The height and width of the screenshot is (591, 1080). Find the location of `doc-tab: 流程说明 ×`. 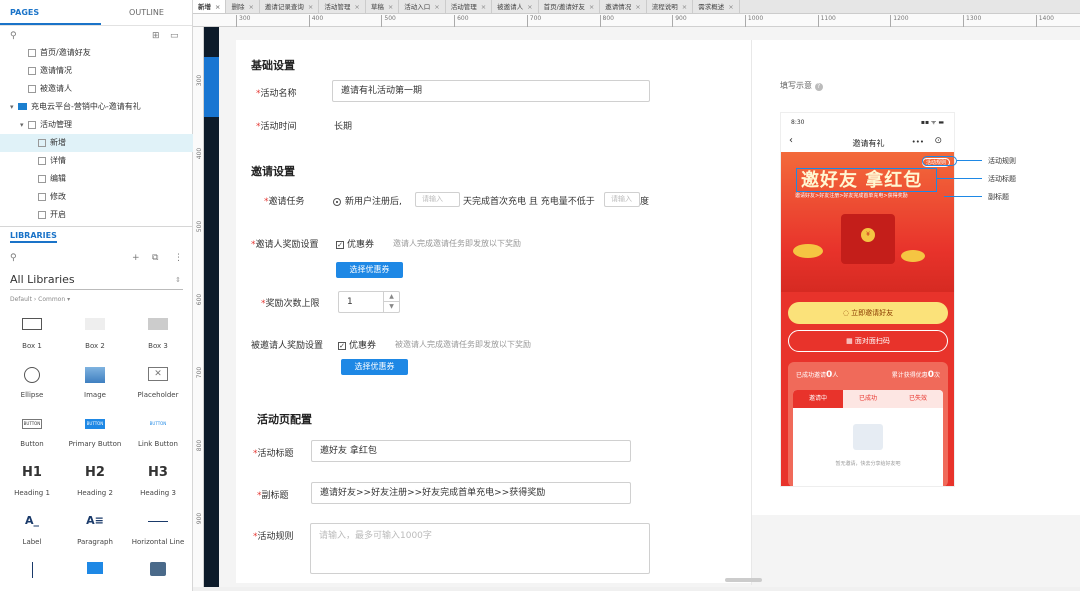

doc-tab: 流程说明 × is located at coordinates (670, 6).